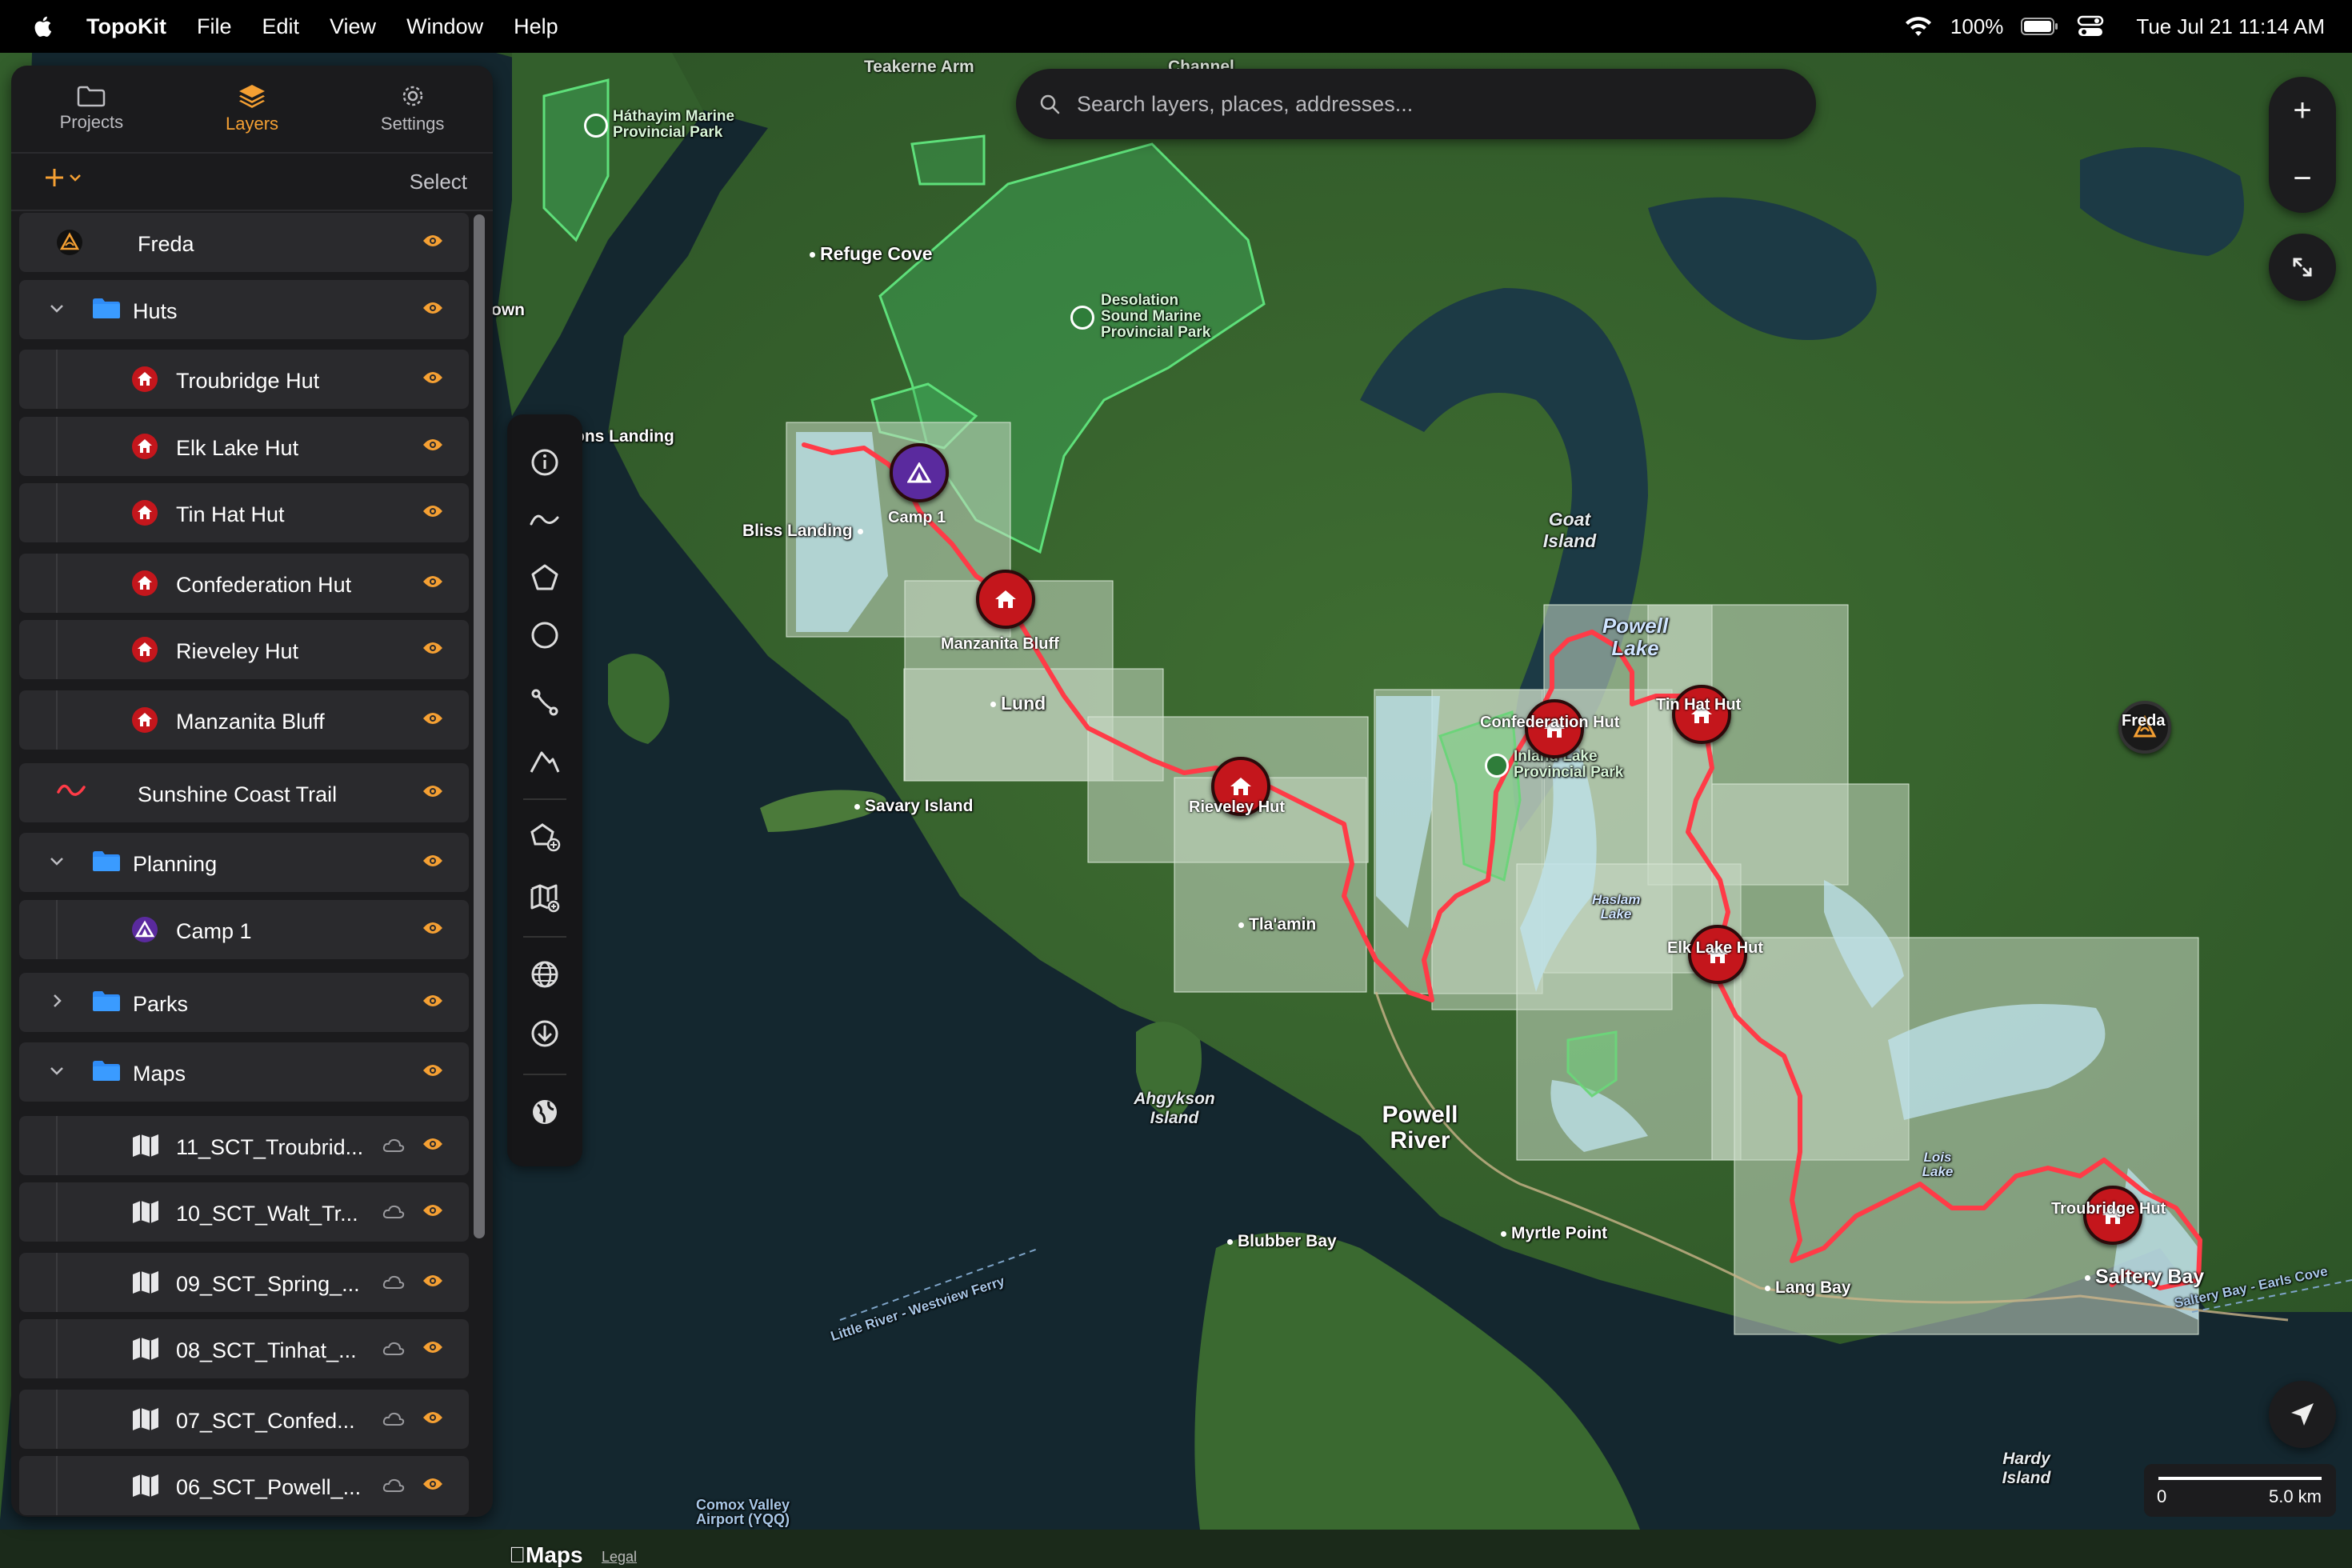  What do you see at coordinates (244, 792) in the screenshot?
I see `layer-row-sunshine-coast-trail: Sunshine Coast Trail` at bounding box center [244, 792].